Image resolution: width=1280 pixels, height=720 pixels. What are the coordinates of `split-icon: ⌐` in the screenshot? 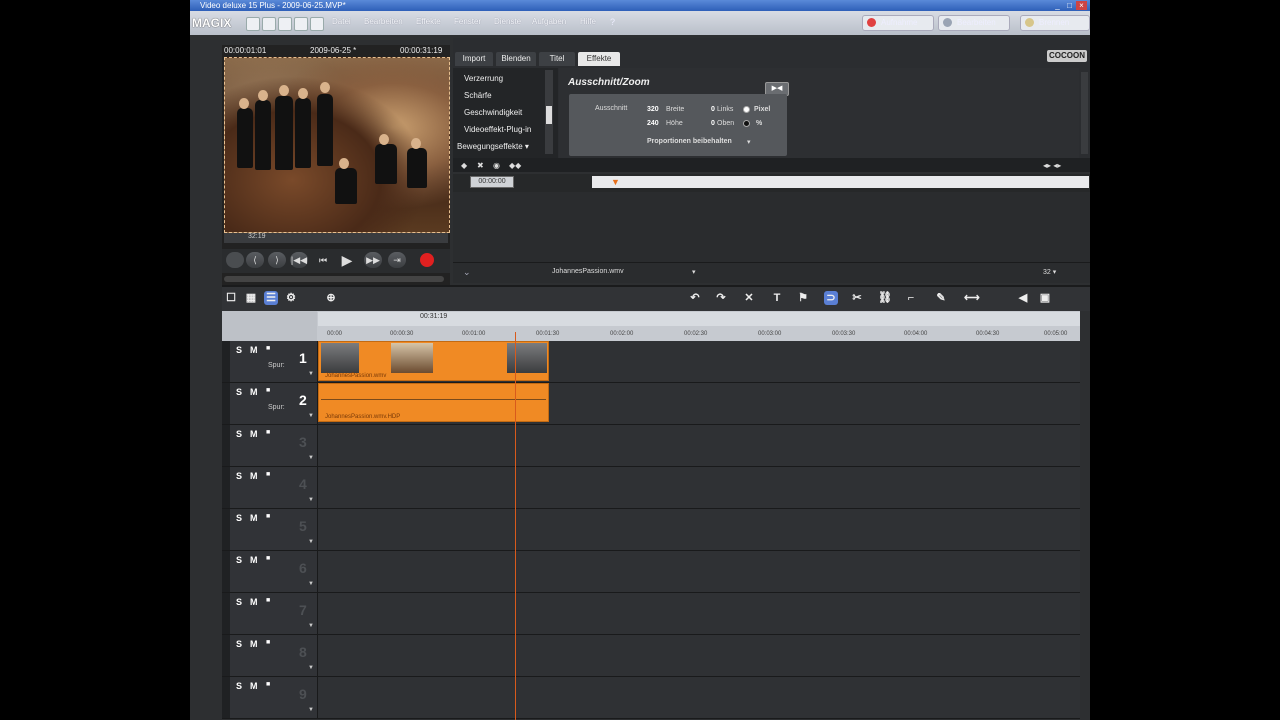 It's located at (911, 298).